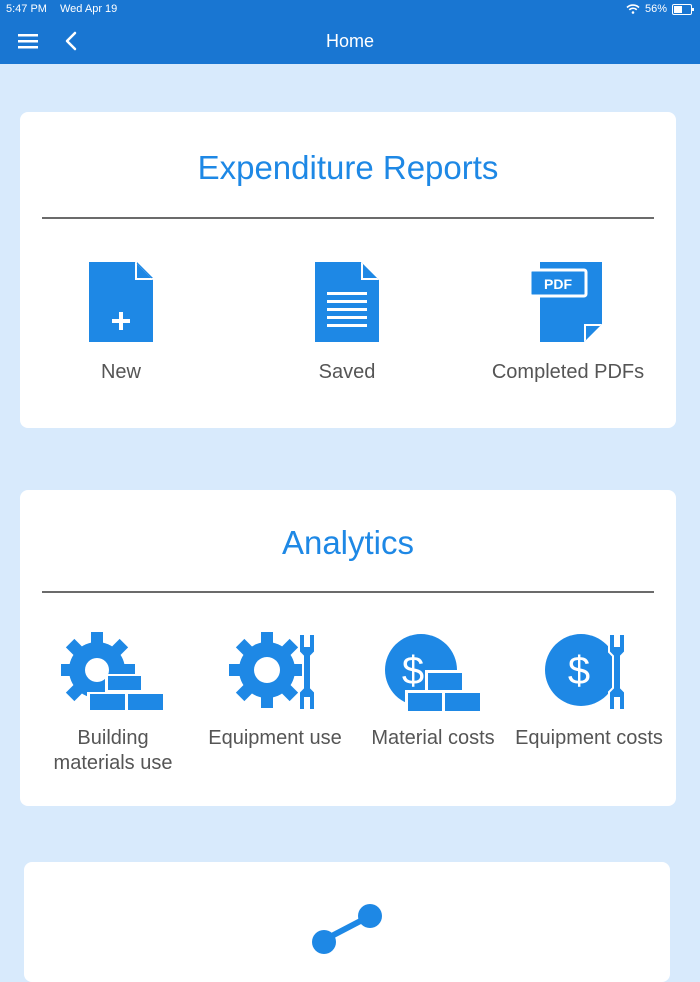 This screenshot has height=982, width=700. I want to click on new-document-icon, so click(121, 302).